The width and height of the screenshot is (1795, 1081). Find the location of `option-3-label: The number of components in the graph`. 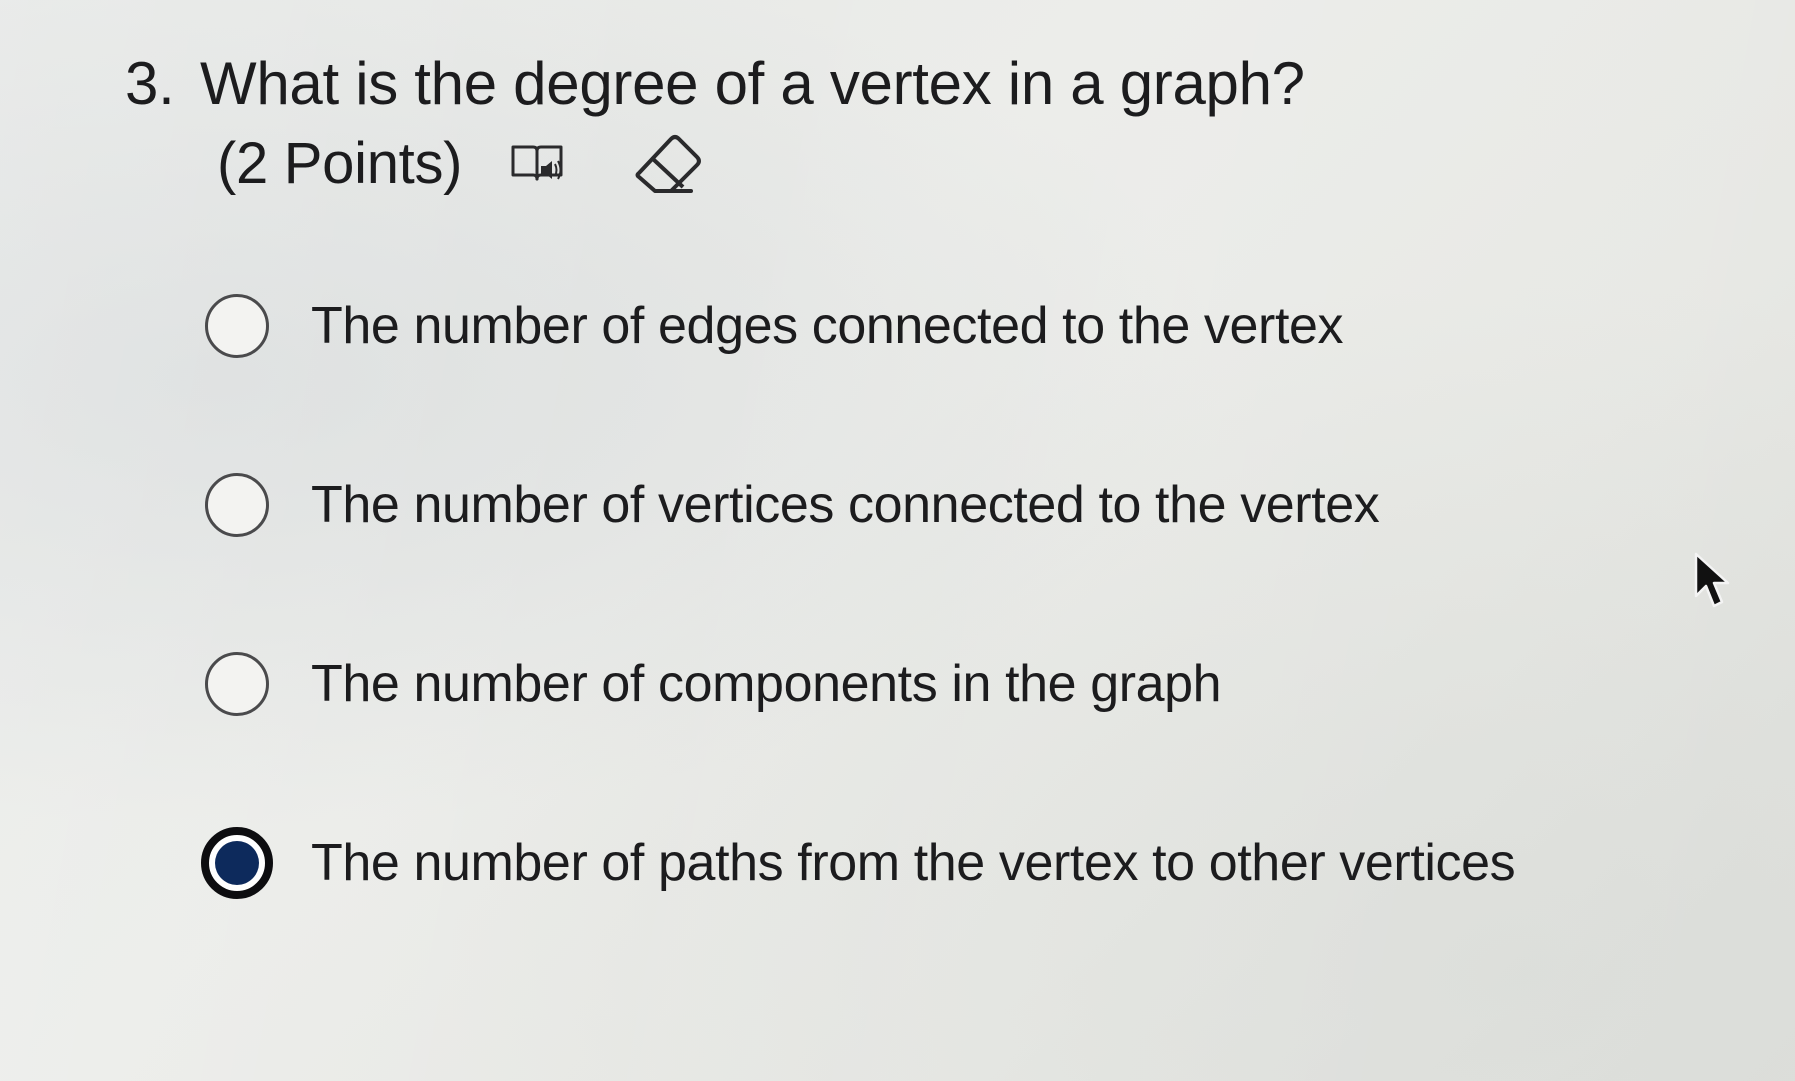

option-3-label: The number of components in the graph is located at coordinates (766, 684).